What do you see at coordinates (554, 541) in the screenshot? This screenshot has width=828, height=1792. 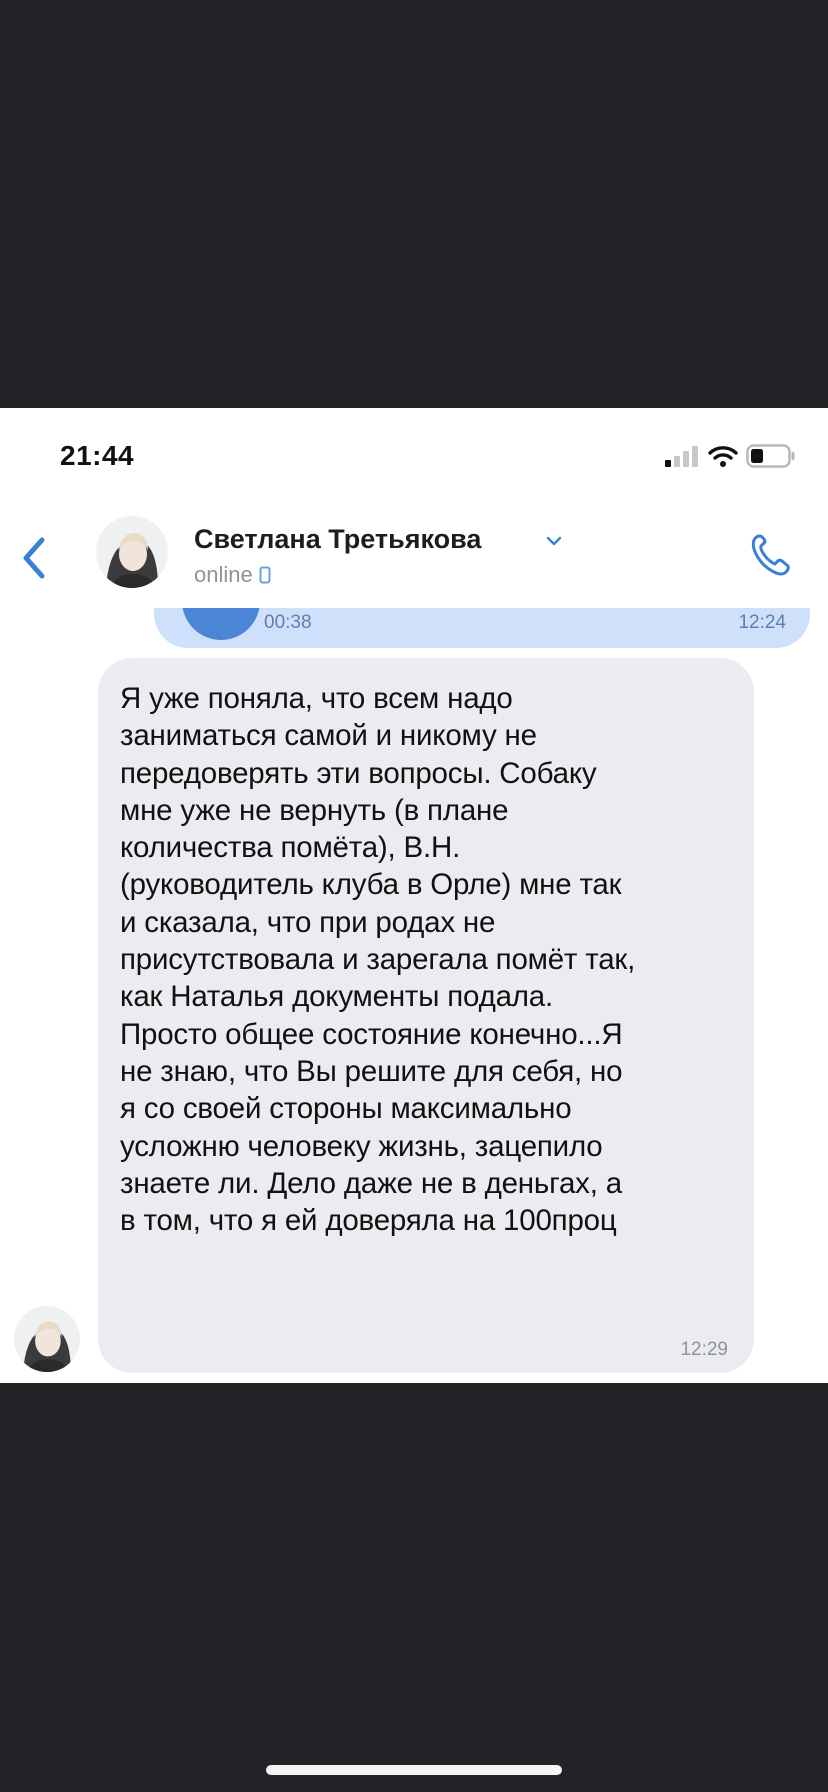 I see `chevron-down-icon` at bounding box center [554, 541].